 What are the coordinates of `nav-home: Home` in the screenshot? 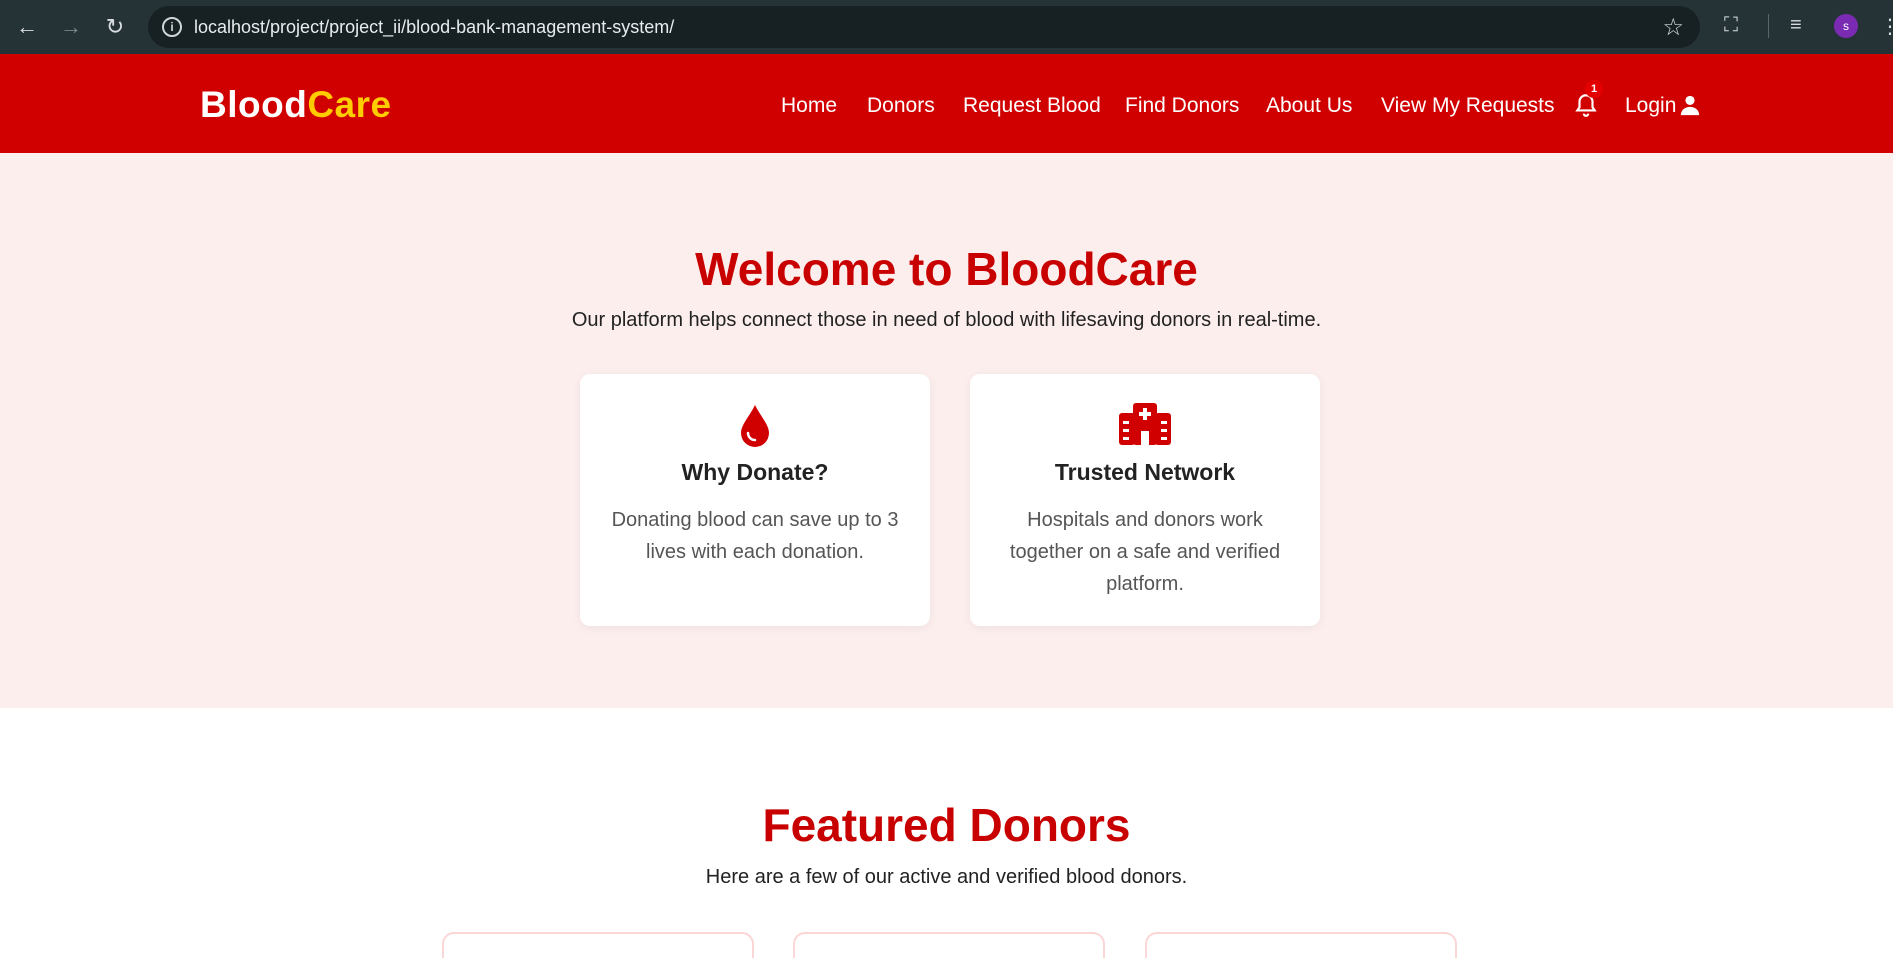 It's located at (809, 106).